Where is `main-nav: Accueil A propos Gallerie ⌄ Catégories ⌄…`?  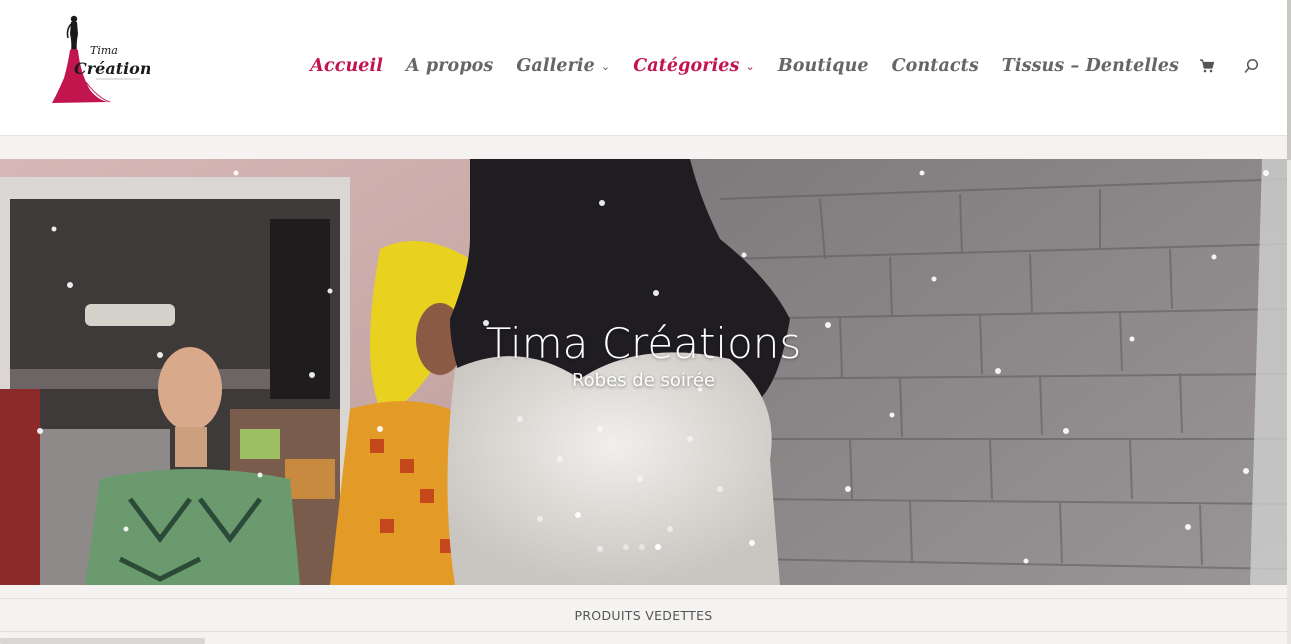
main-nav: Accueil A propos Gallerie ⌄ Catégories ⌄… is located at coordinates (773, 66).